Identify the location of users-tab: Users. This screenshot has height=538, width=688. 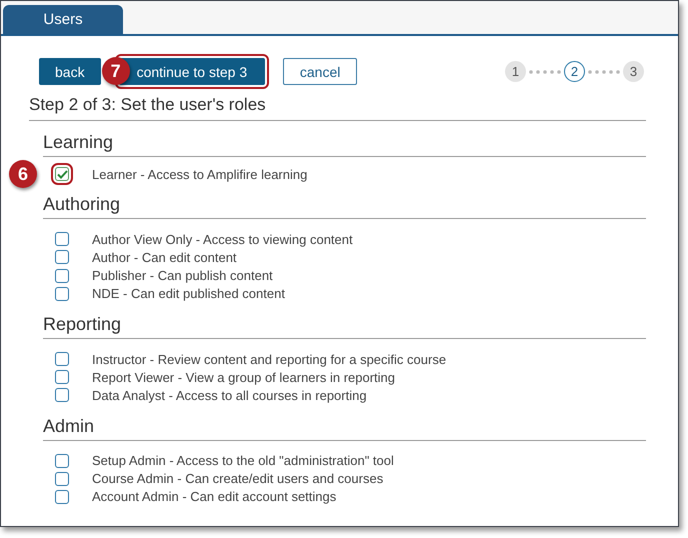
(63, 19).